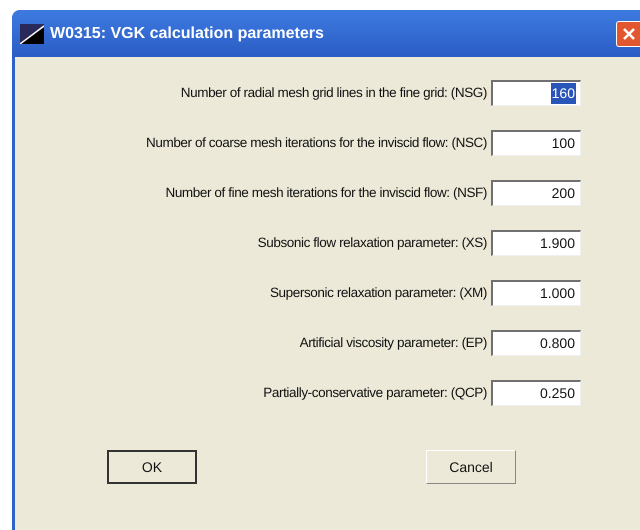 The image size is (640, 530). I want to click on input-field: 1.900, so click(536, 243).